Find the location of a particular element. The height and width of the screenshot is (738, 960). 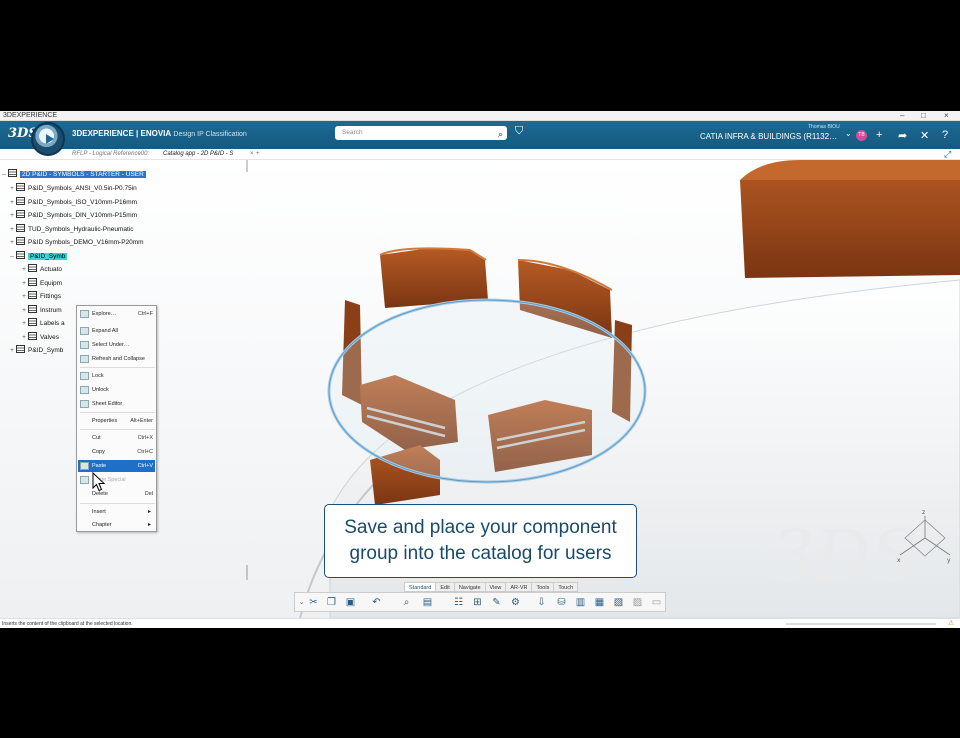

window-title-bar: 3DEXPERIENCE – □ × is located at coordinates (480, 116).